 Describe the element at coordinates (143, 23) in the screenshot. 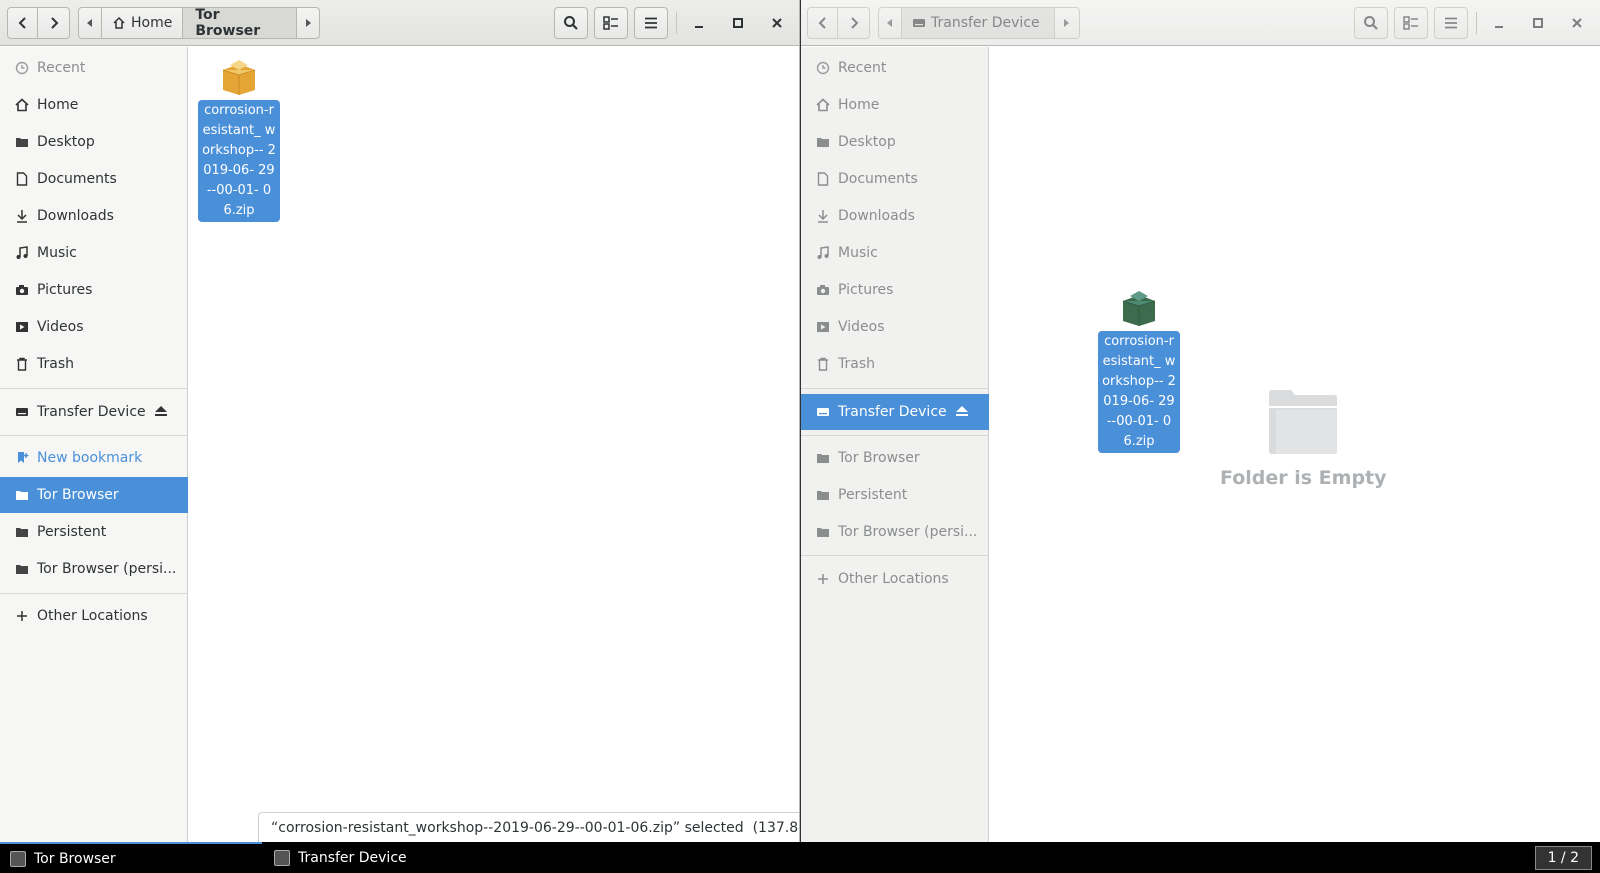

I see `breadcrumb-home: Home` at that location.